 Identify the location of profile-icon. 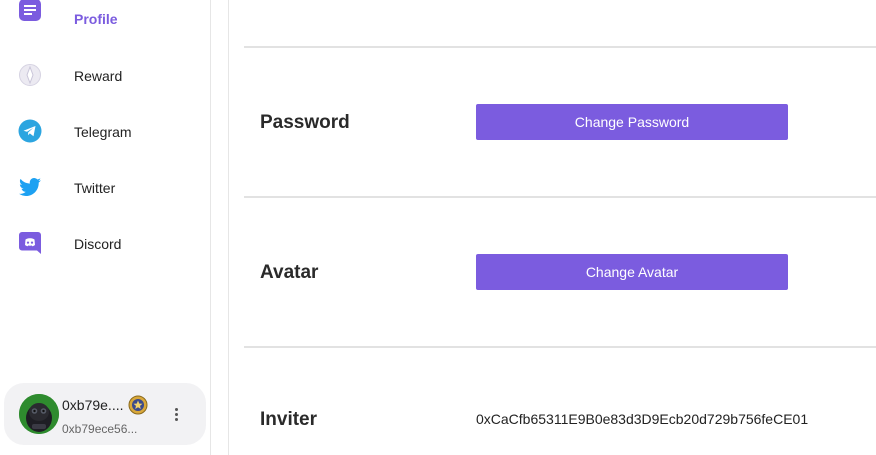
(30, 11).